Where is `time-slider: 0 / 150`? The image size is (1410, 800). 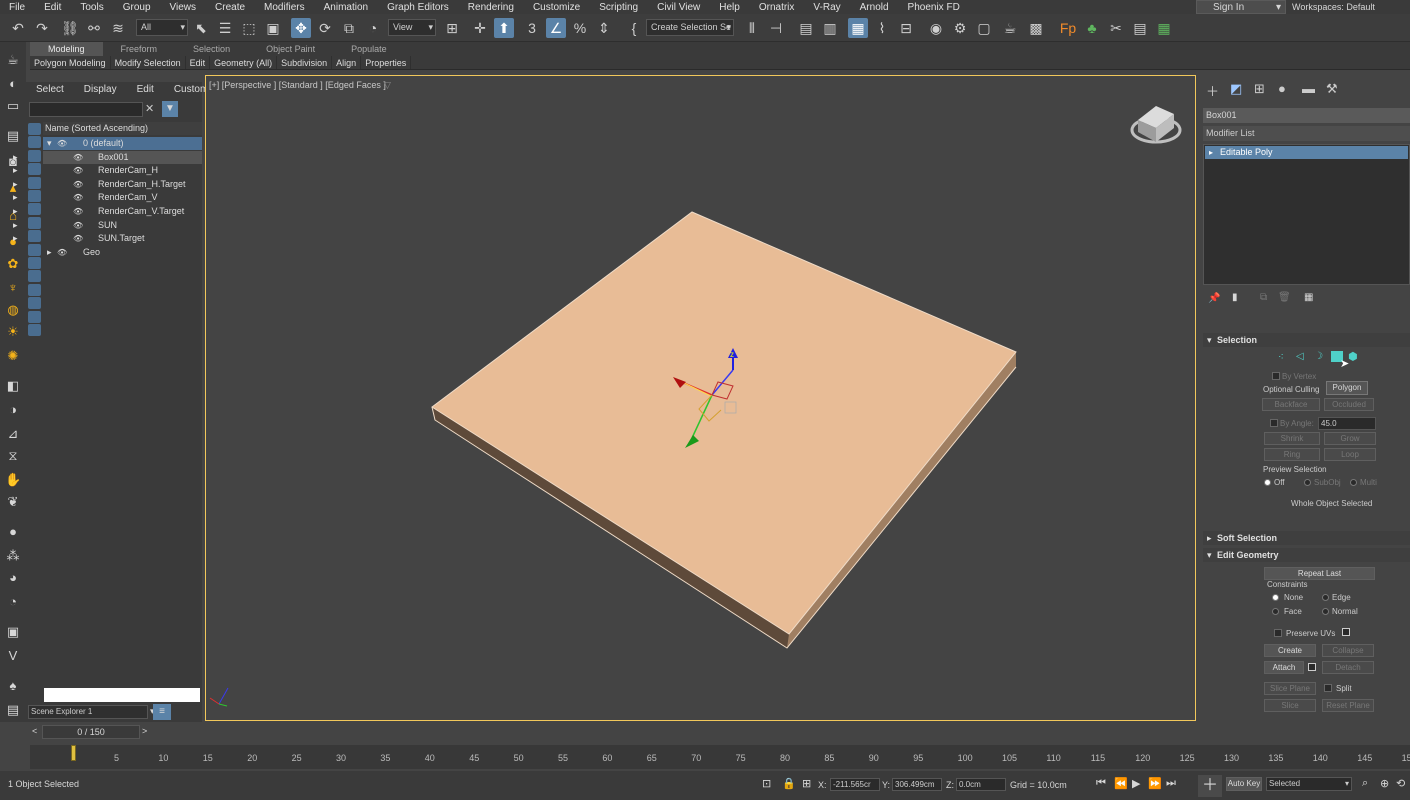 time-slider: 0 / 150 is located at coordinates (91, 732).